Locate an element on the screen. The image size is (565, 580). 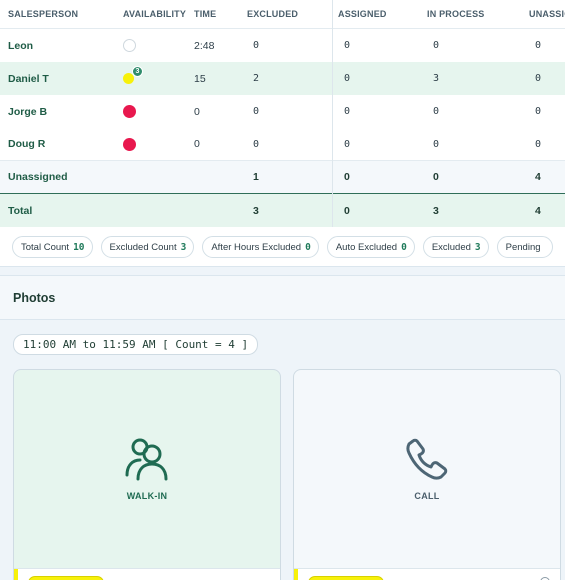
walk-in-people-icon is located at coordinates (147, 460).